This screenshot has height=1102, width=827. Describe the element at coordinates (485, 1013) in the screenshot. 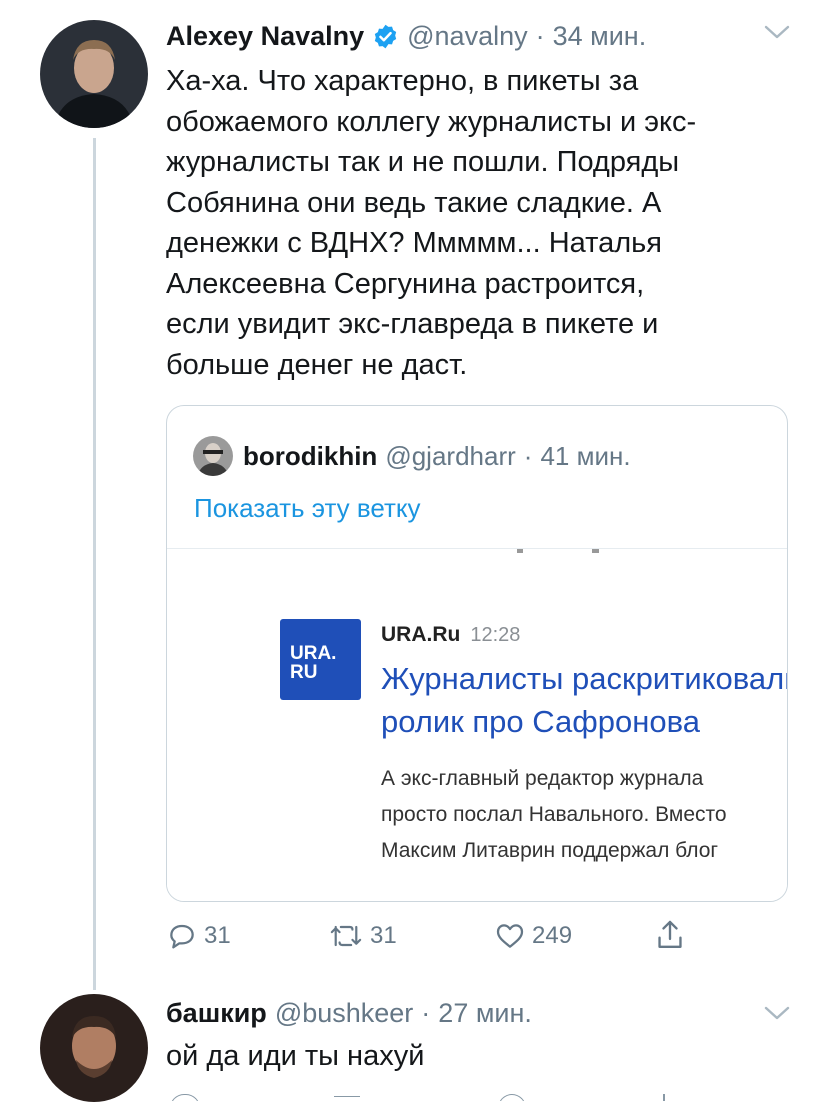

I see `reply-time: 27 мин.` at that location.